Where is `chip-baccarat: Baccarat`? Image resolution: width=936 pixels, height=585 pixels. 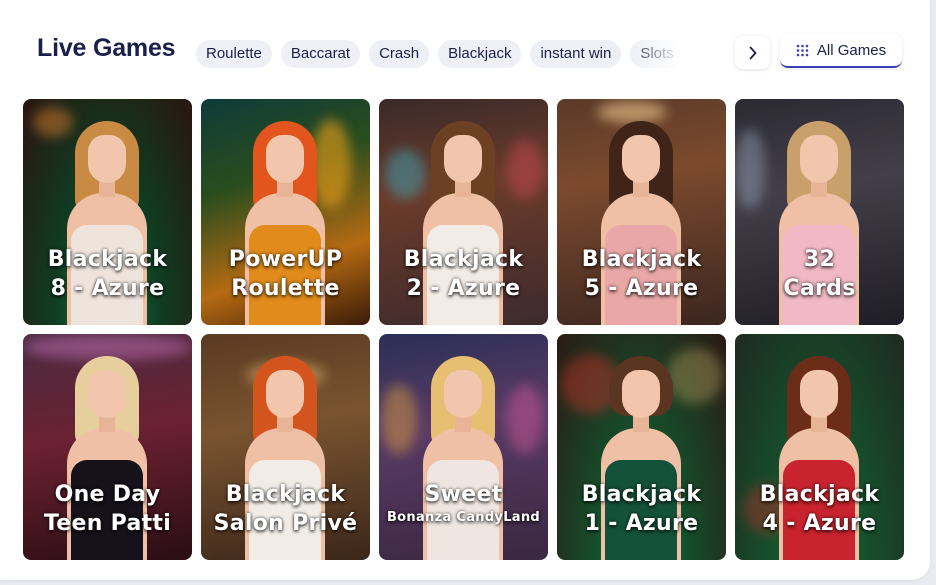 chip-baccarat: Baccarat is located at coordinates (320, 54).